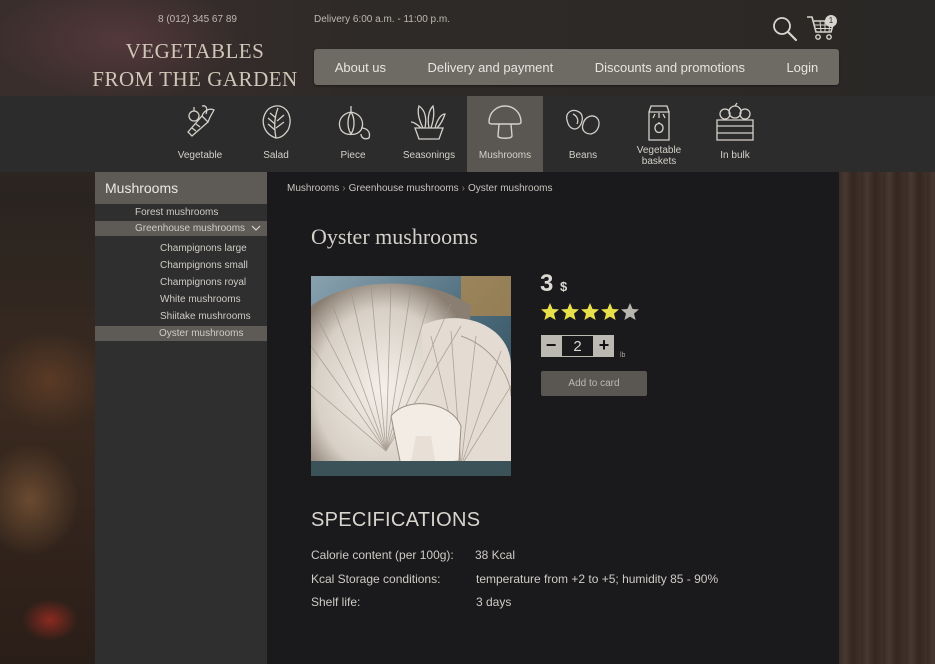 This screenshot has width=935, height=664. Describe the element at coordinates (376, 579) in the screenshot. I see `spec-label-storage: Kcal Storage conditions:` at that location.